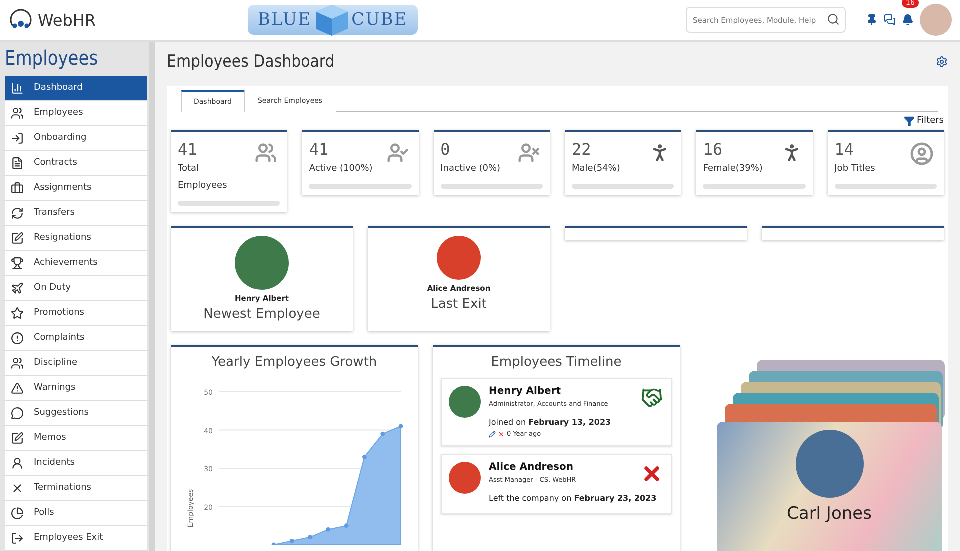  Describe the element at coordinates (550, 423) in the screenshot. I see `event-text: Joined on February 13, 2023` at that location.